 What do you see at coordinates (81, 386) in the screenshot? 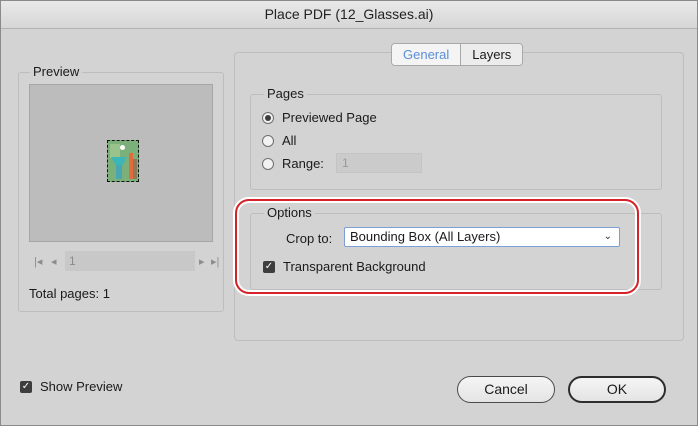
I see `show-preview-label: Show Preview` at bounding box center [81, 386].